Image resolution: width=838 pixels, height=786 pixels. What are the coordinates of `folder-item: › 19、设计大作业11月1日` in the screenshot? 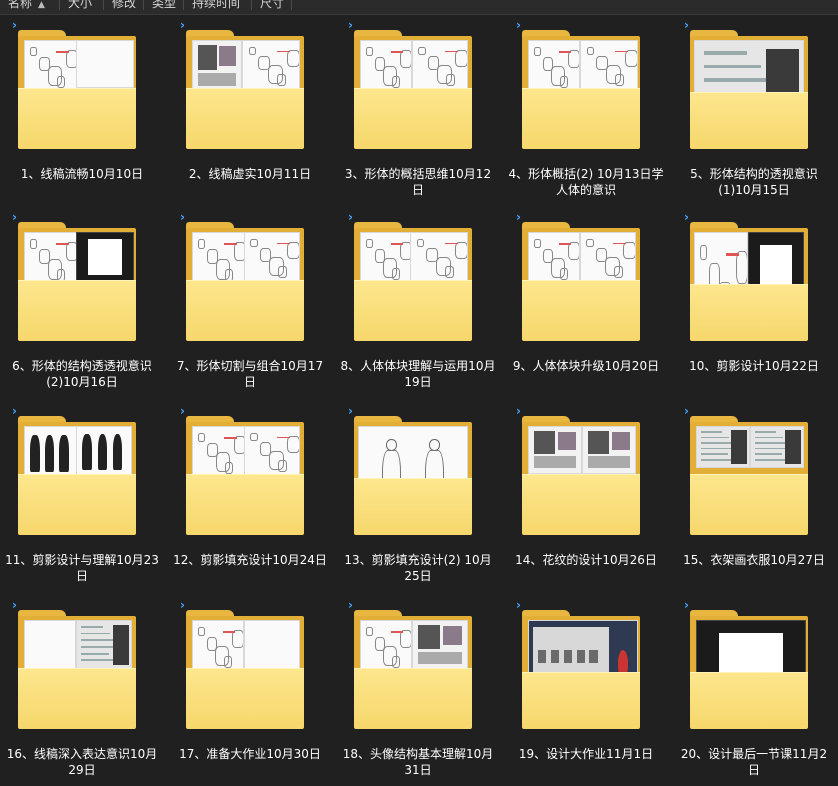 It's located at (587, 691).